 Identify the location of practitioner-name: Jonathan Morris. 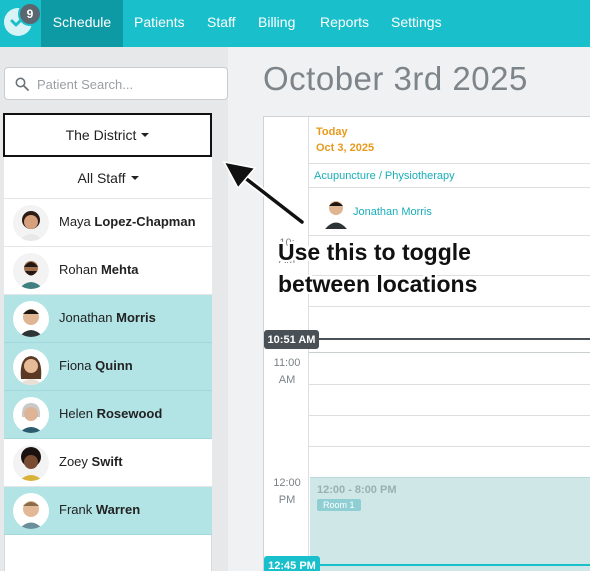
(392, 212).